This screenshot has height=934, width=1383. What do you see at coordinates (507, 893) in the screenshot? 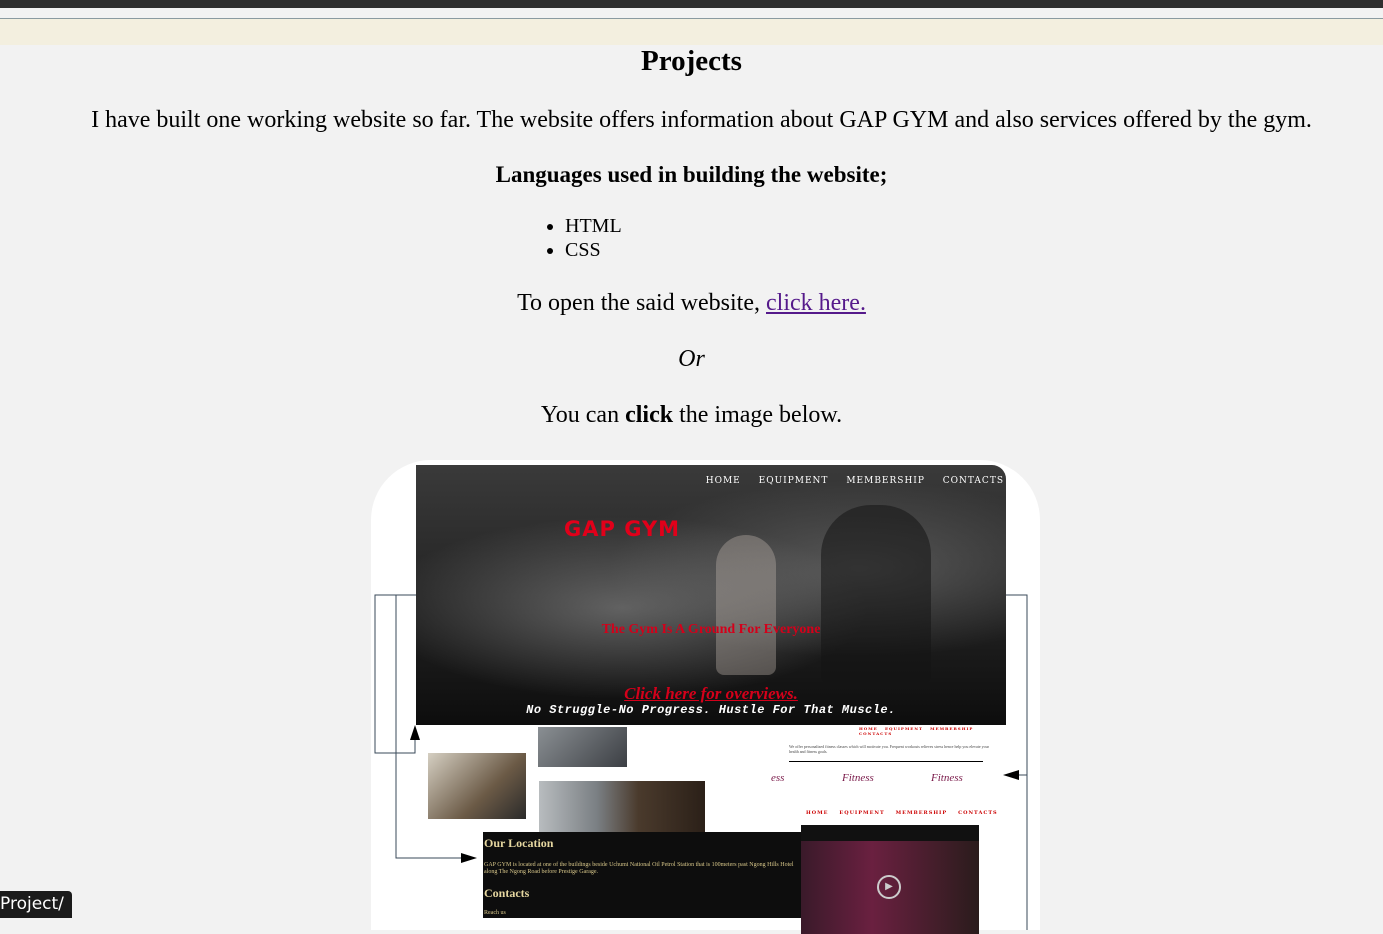
I see `contacts-heading: Contacts` at bounding box center [507, 893].